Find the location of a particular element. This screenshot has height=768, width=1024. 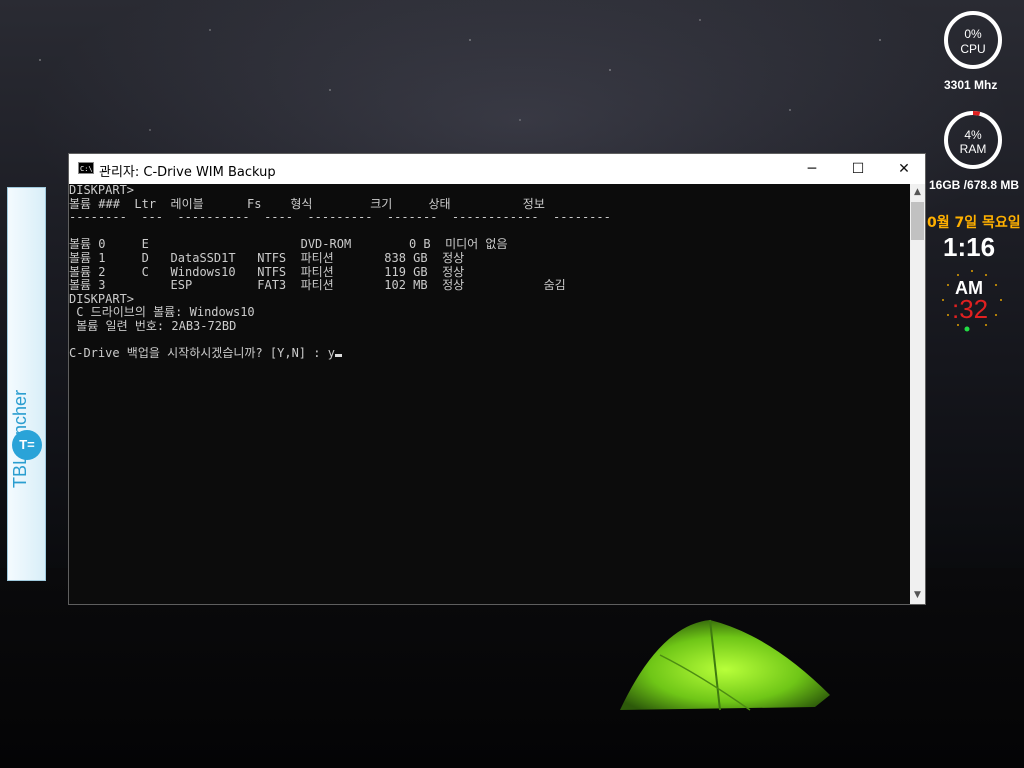

ram-percent: 4% is located at coordinates (973, 135).